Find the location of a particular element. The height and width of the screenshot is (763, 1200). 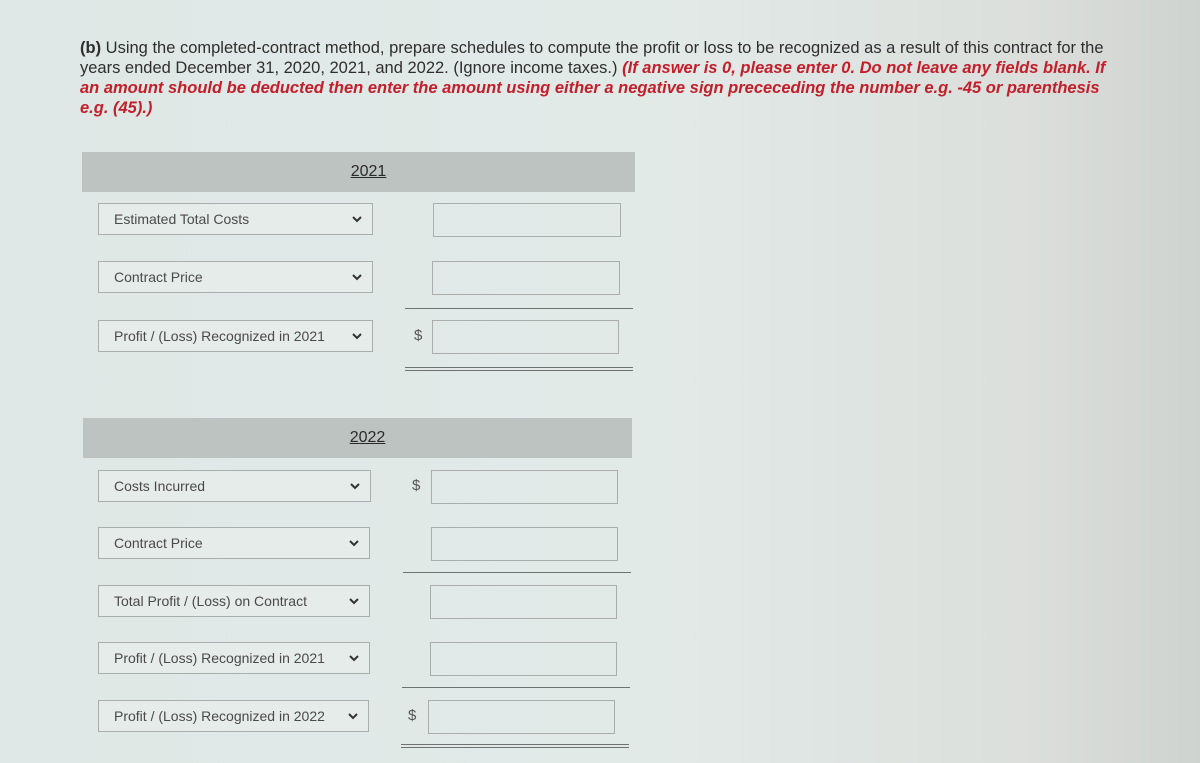

year-header-2021: 2021 is located at coordinates (358, 172).